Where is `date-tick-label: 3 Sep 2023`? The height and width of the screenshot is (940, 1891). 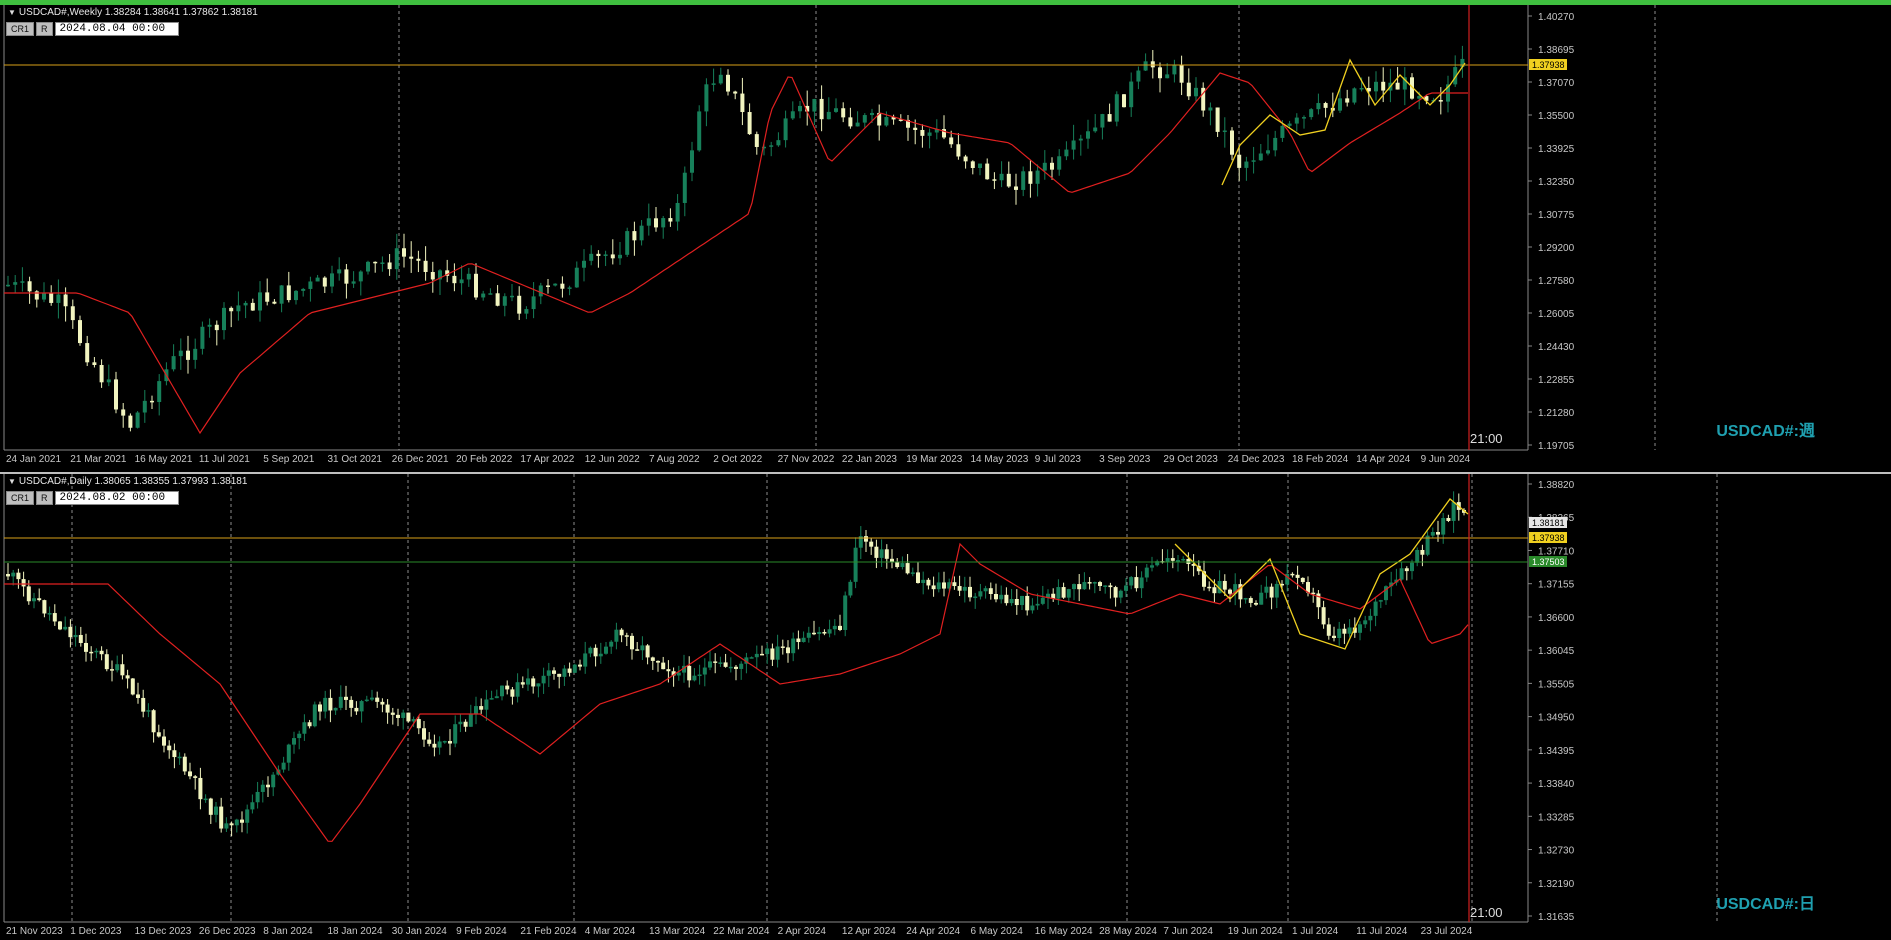
date-tick-label: 3 Sep 2023 is located at coordinates (1125, 459).